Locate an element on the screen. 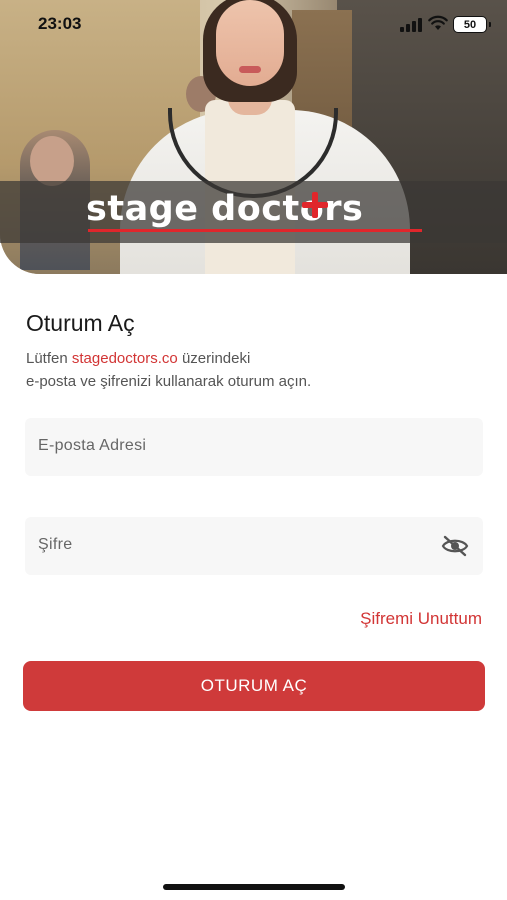  logo-cross-icon is located at coordinates (315, 205).